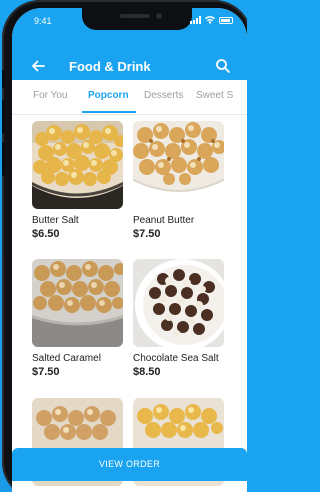 Image resolution: width=320 pixels, height=492 pixels. What do you see at coordinates (4, 79) in the screenshot?
I see `mute-switch` at bounding box center [4, 79].